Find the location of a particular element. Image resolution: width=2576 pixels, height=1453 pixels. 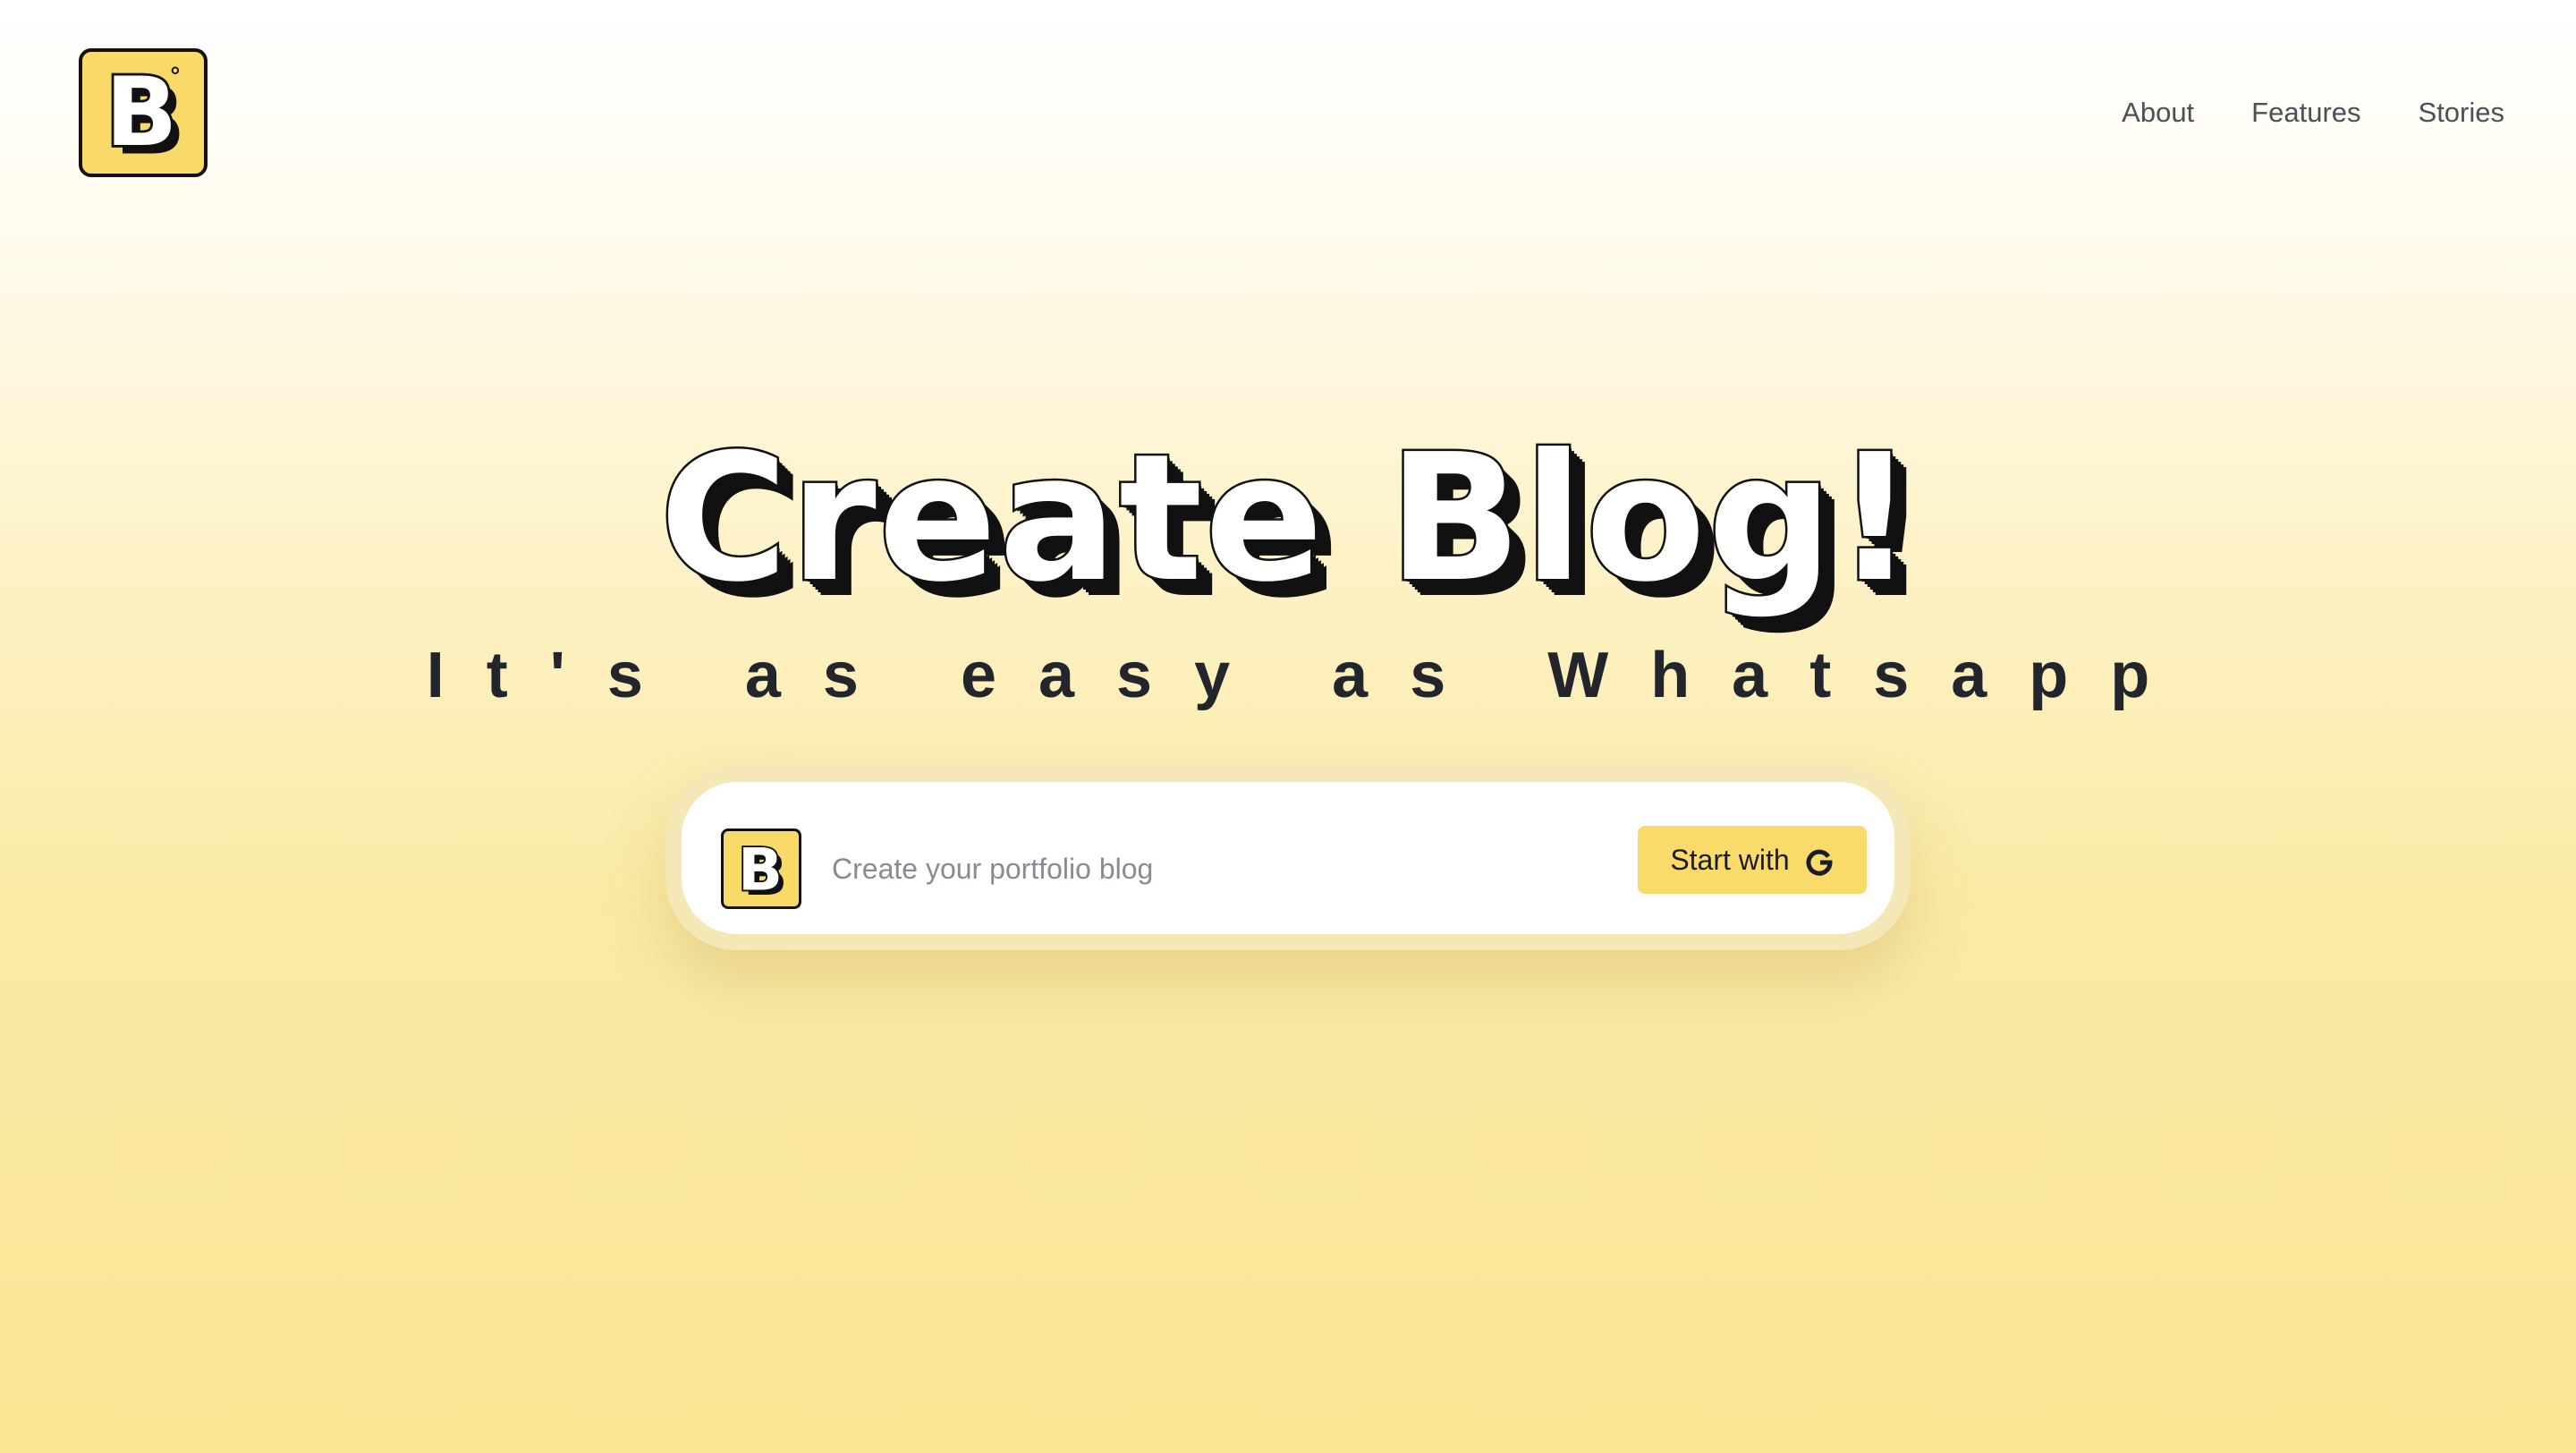

logo-letter: B is located at coordinates (142, 112).